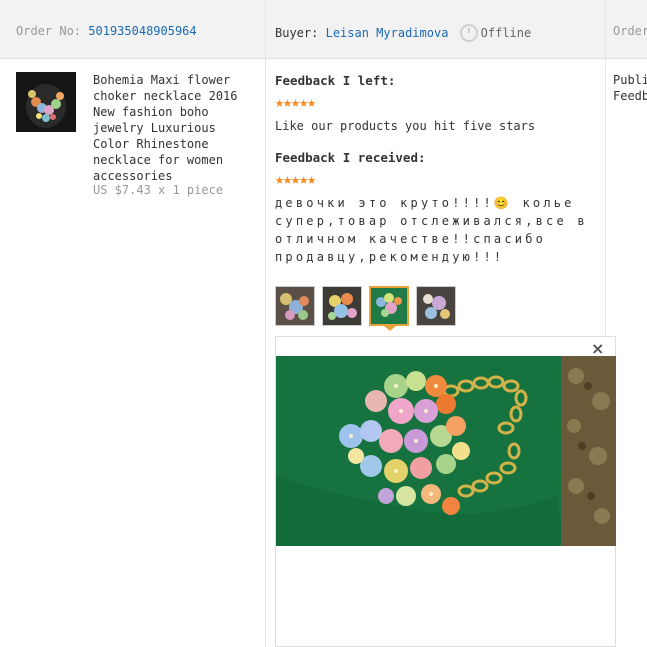 The width and height of the screenshot is (647, 647). I want to click on order-number-link: 501935048905964, so click(142, 31).